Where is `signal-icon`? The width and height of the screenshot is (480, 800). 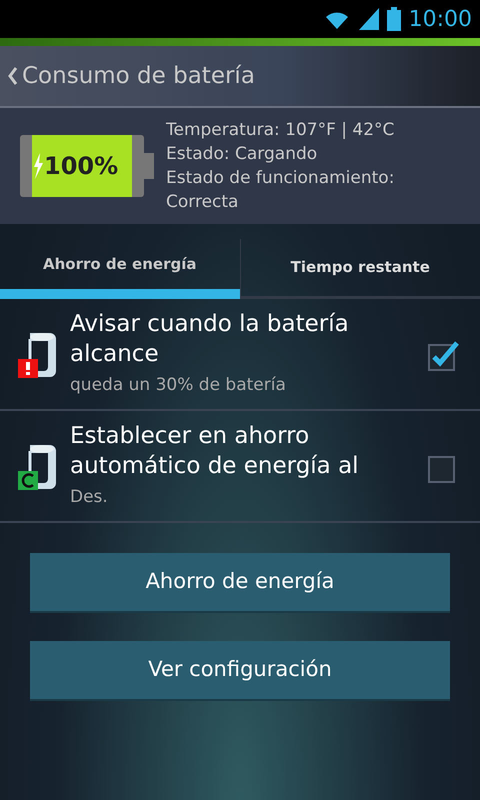 signal-icon is located at coordinates (368, 19).